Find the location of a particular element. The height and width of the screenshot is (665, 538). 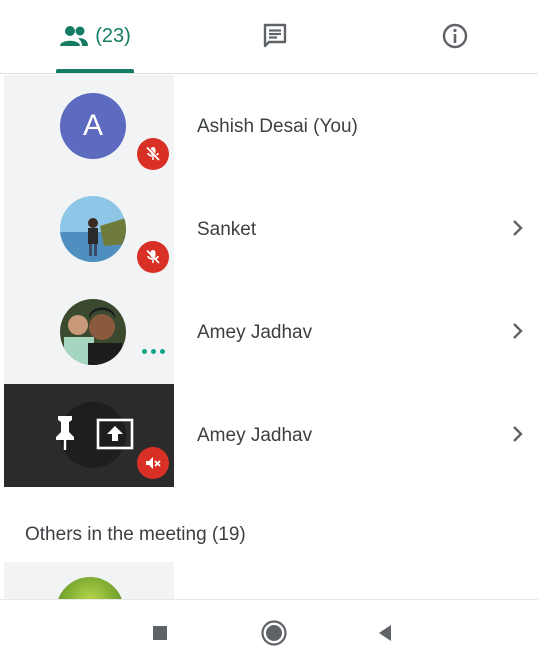

chat-icon is located at coordinates (275, 35).